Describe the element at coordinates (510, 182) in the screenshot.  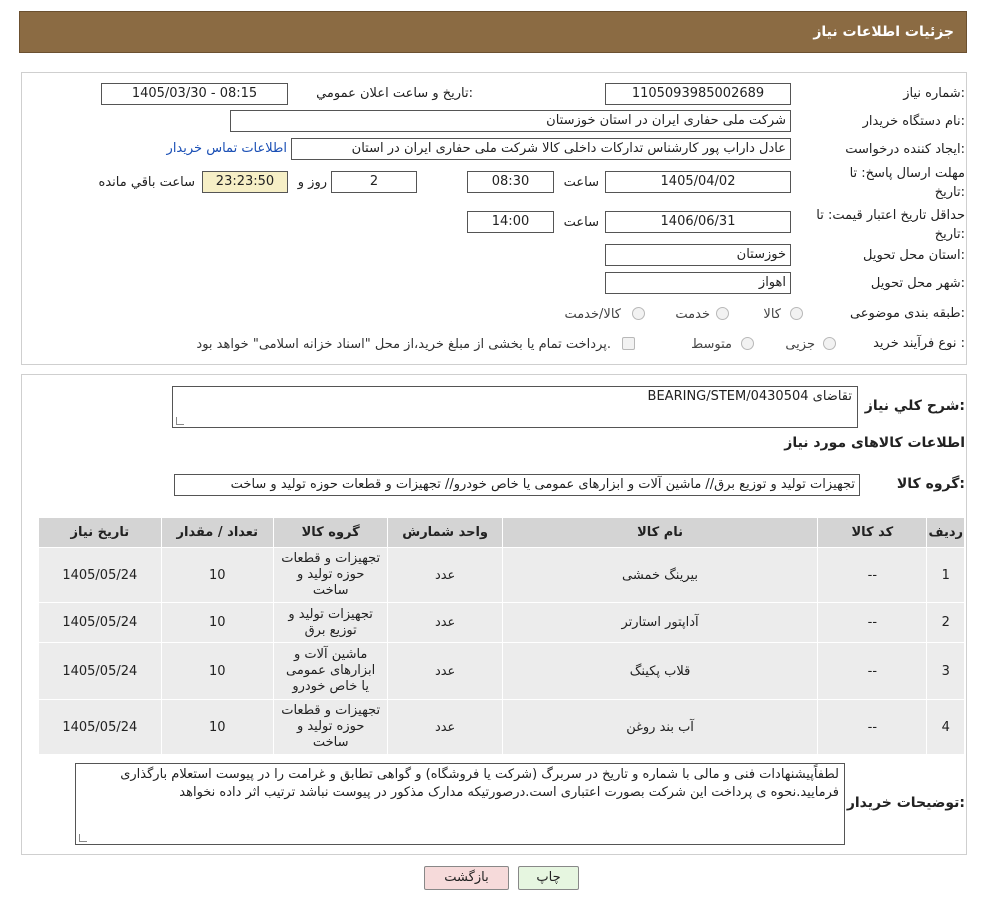
I see `deadline-time-field: 08:30` at that location.